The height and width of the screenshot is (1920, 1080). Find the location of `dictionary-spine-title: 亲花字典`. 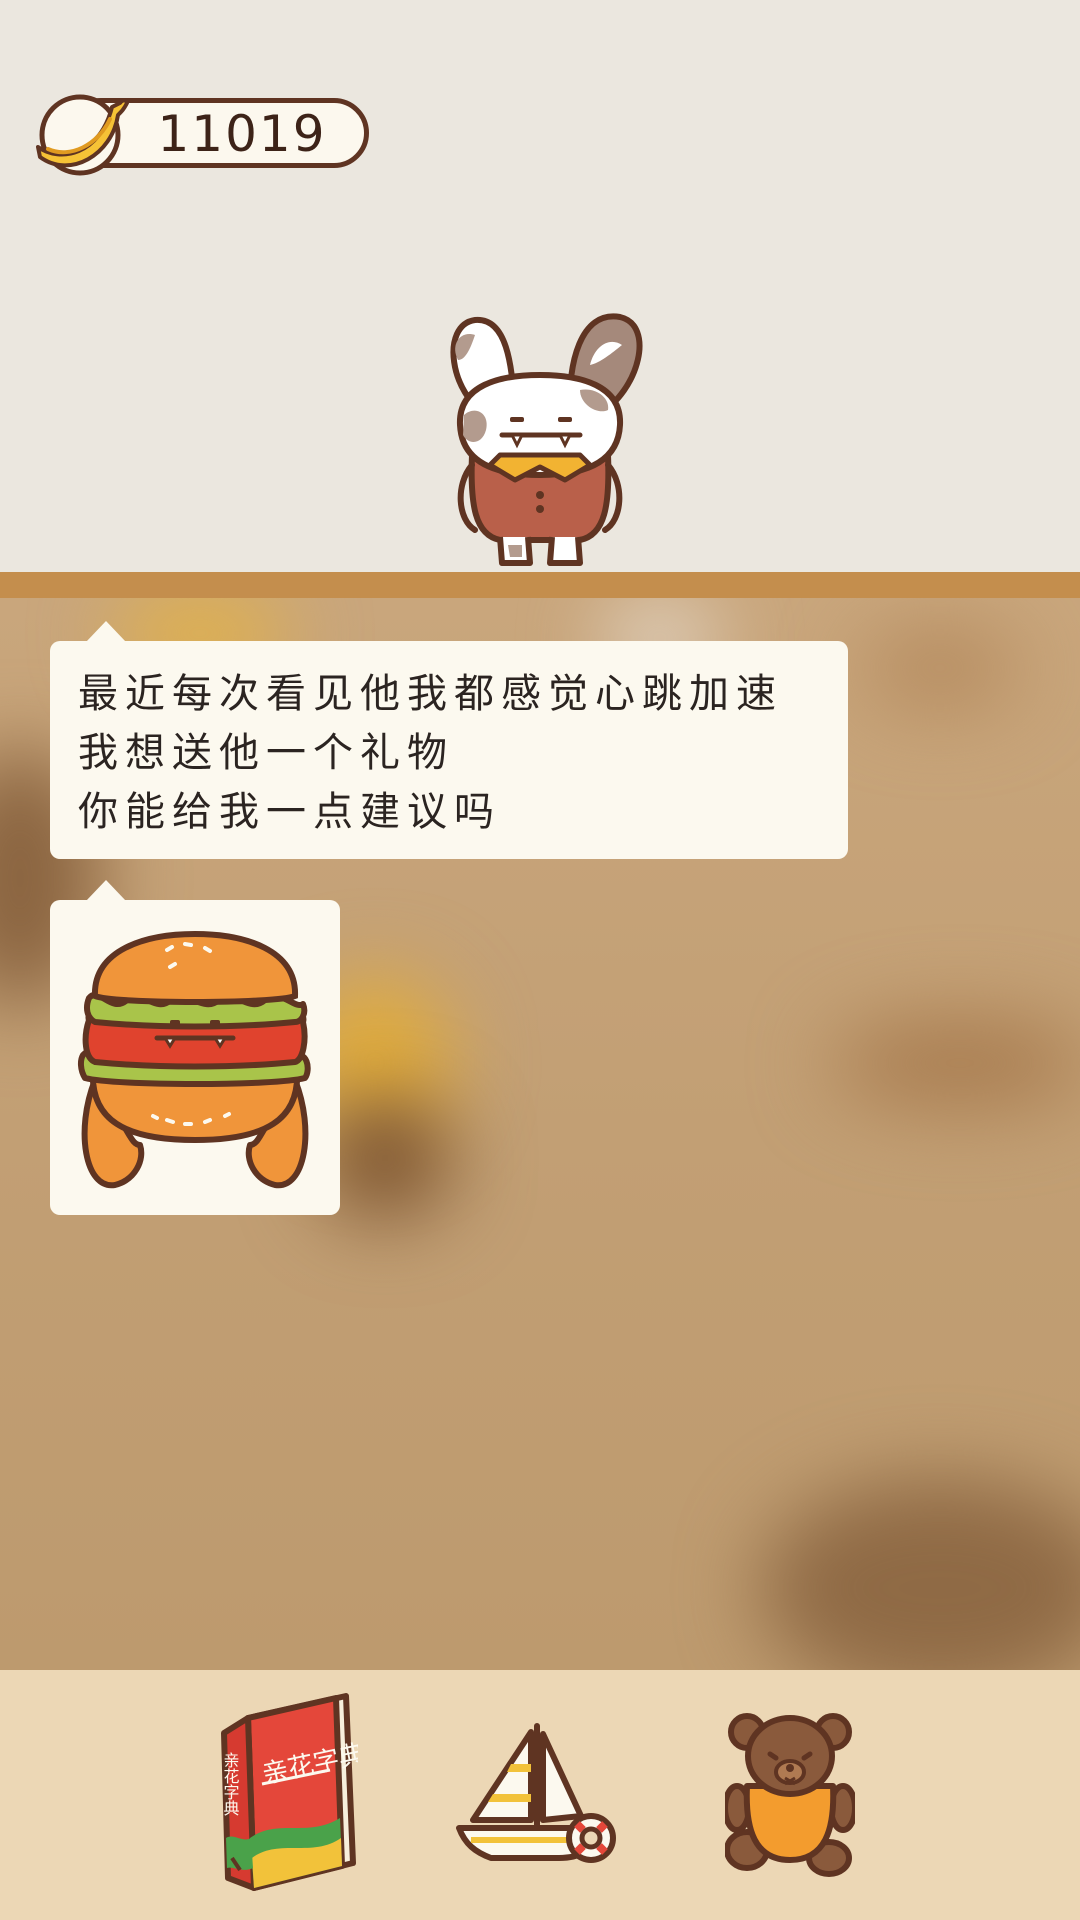

dictionary-spine-title: 亲花字典 is located at coordinates (230, 1784).